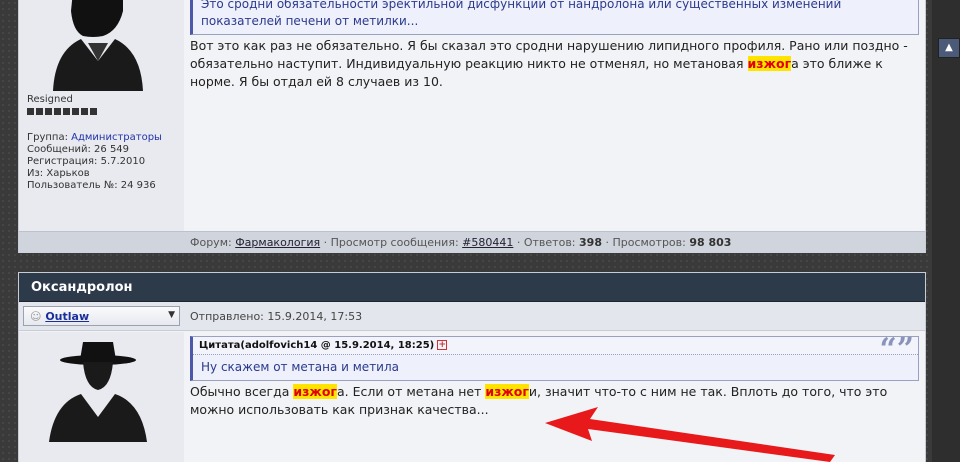  Describe the element at coordinates (949, 48) in the screenshot. I see `scroll-up-button: ▲` at that location.